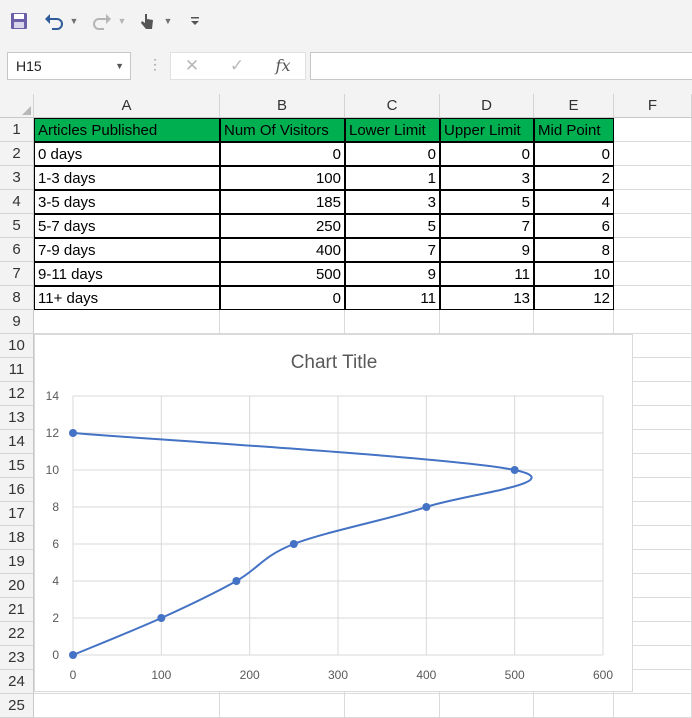  What do you see at coordinates (69, 66) in the screenshot?
I see `name-box: H15 ▼` at bounding box center [69, 66].